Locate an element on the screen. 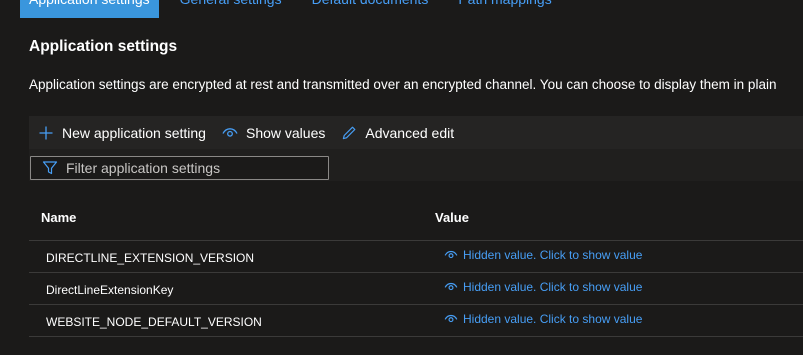  tab-default-documents: Default documents is located at coordinates (370, 9).